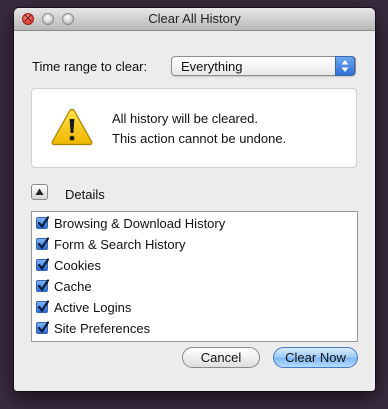 This screenshot has width=388, height=409. What do you see at coordinates (315, 357) in the screenshot?
I see `clear-now-button: Clear Now` at bounding box center [315, 357].